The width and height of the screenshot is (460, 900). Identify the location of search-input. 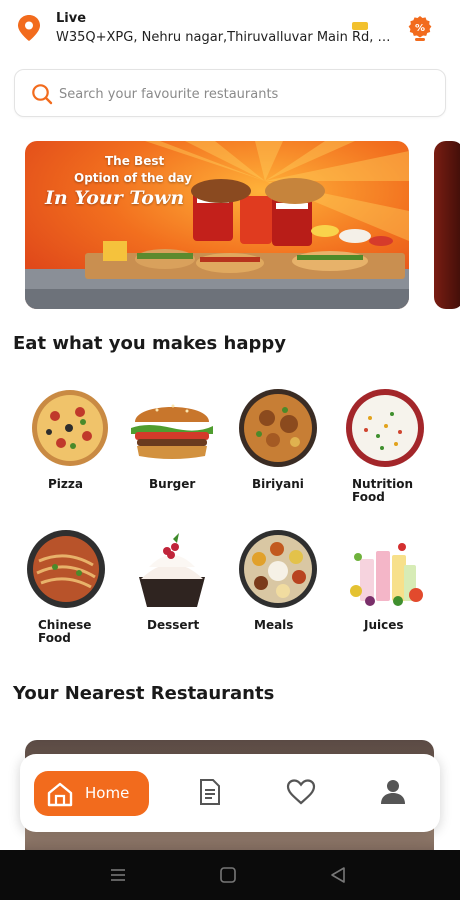
(244, 94).